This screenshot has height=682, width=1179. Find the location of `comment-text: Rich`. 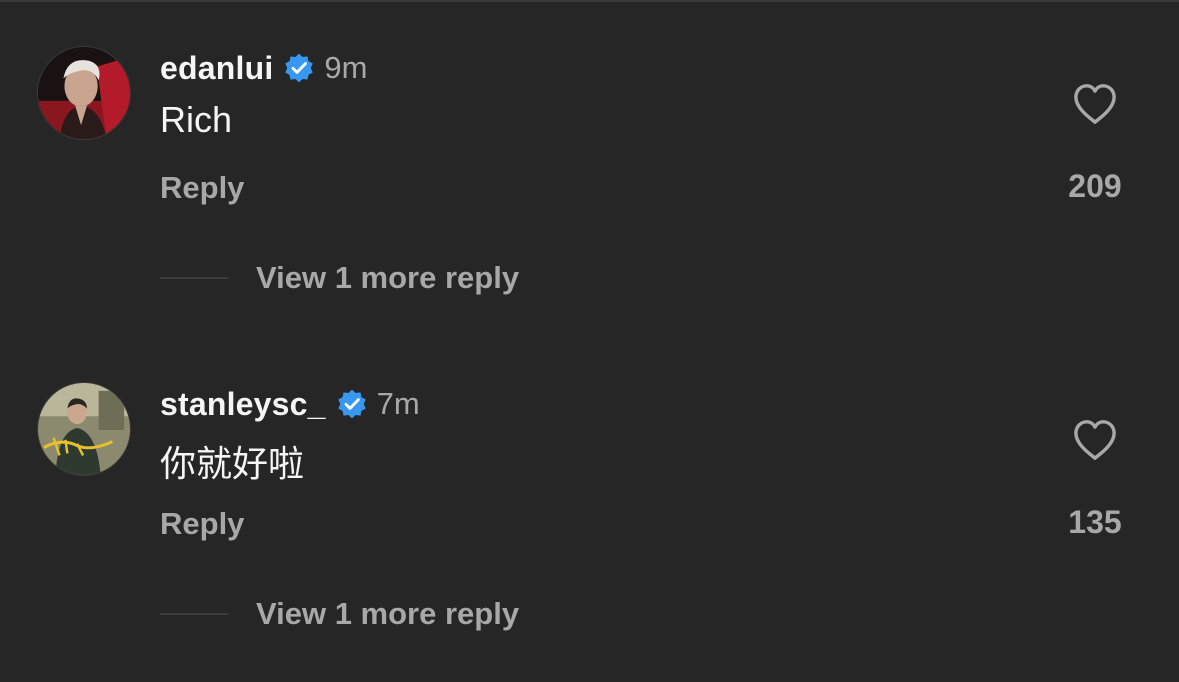

comment-text: Rich is located at coordinates (196, 119).